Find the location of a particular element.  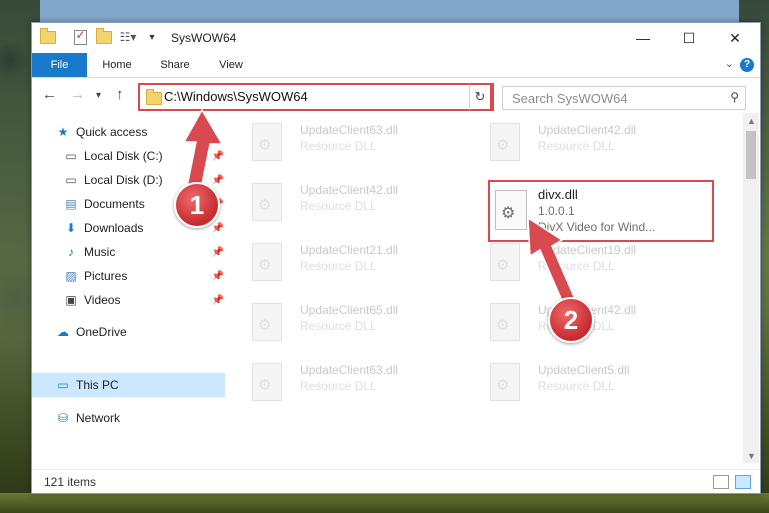

sidebar-item-label: Quick access is located at coordinates (112, 132).